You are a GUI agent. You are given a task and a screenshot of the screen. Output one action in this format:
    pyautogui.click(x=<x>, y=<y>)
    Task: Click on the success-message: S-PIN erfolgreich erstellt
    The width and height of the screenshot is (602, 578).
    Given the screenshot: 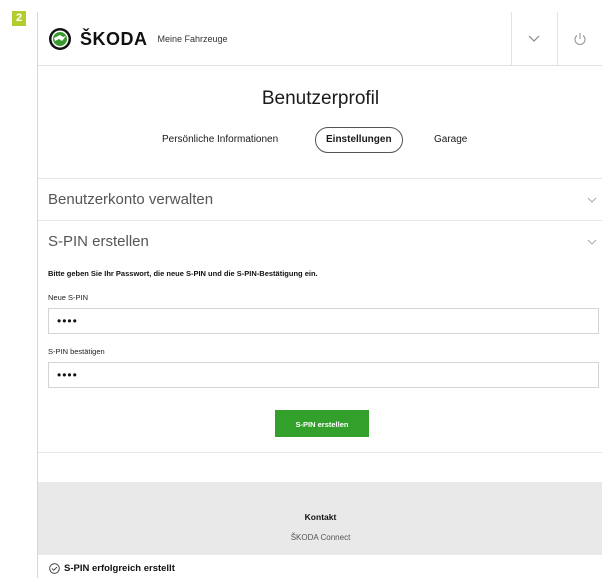 What is the action you would take?
    pyautogui.click(x=112, y=568)
    